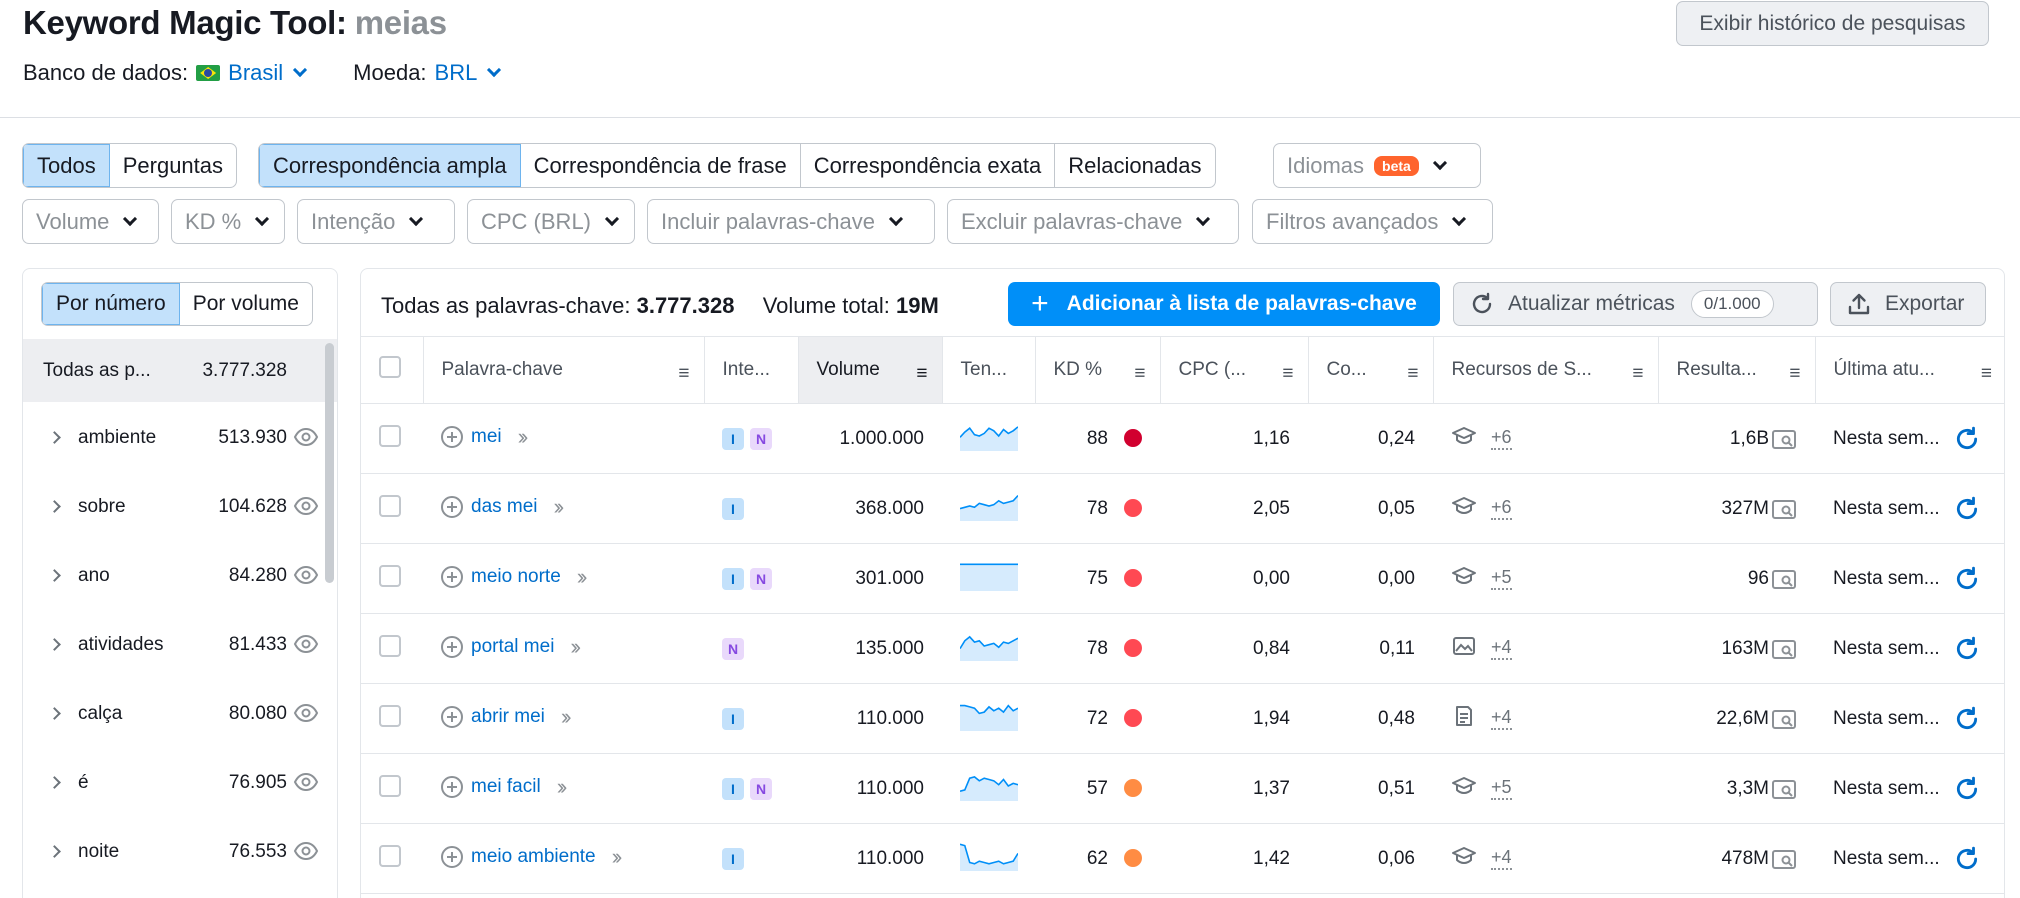  Describe the element at coordinates (508, 717) in the screenshot. I see `keyword-link: abrir mei` at that location.